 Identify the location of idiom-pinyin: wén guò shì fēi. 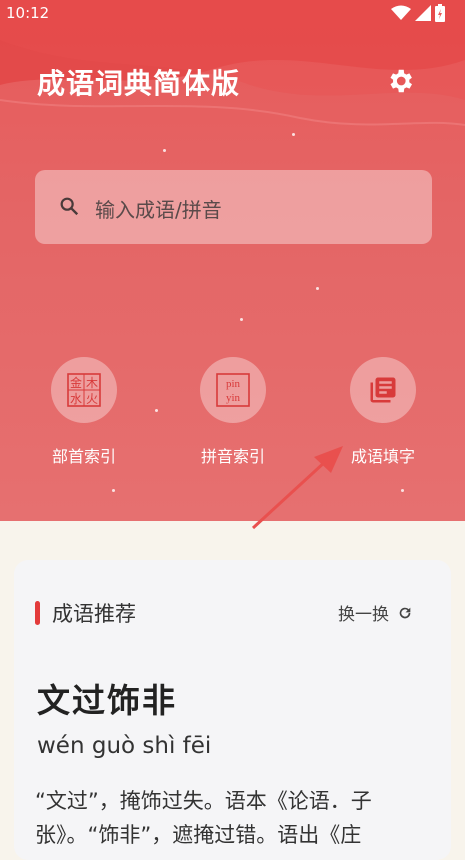
(124, 746).